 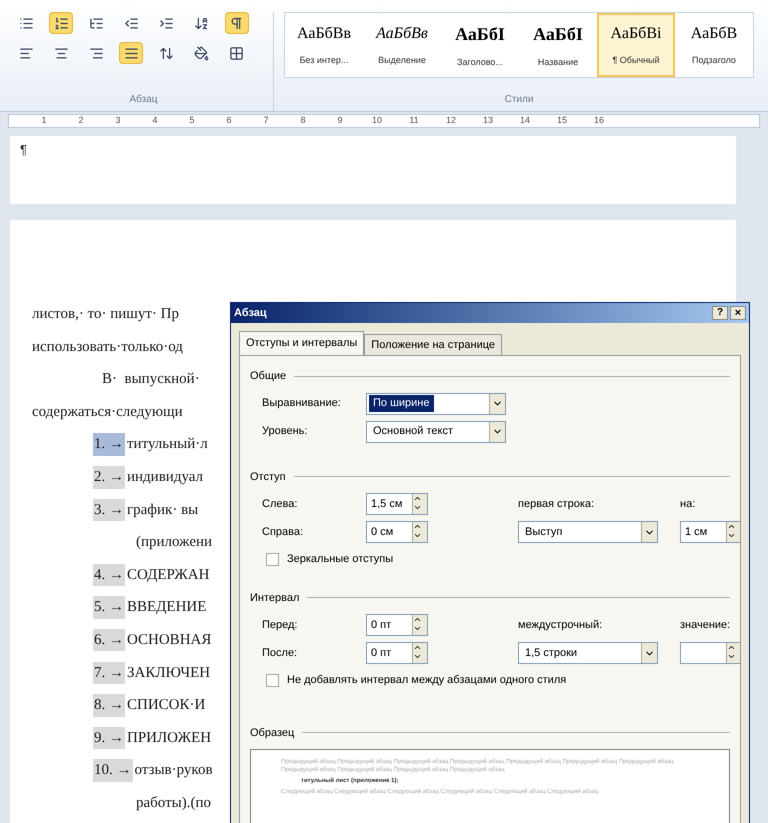 What do you see at coordinates (706, 625) in the screenshot?
I see `field-label: значение:` at bounding box center [706, 625].